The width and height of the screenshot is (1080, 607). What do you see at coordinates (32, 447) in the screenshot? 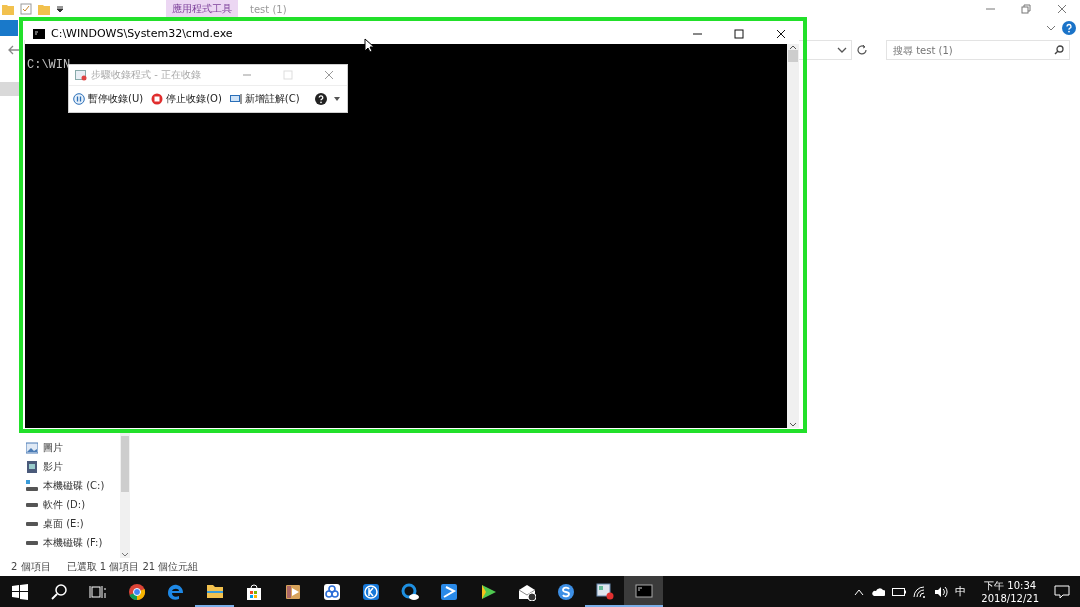
I see `picture-icon` at bounding box center [32, 447].